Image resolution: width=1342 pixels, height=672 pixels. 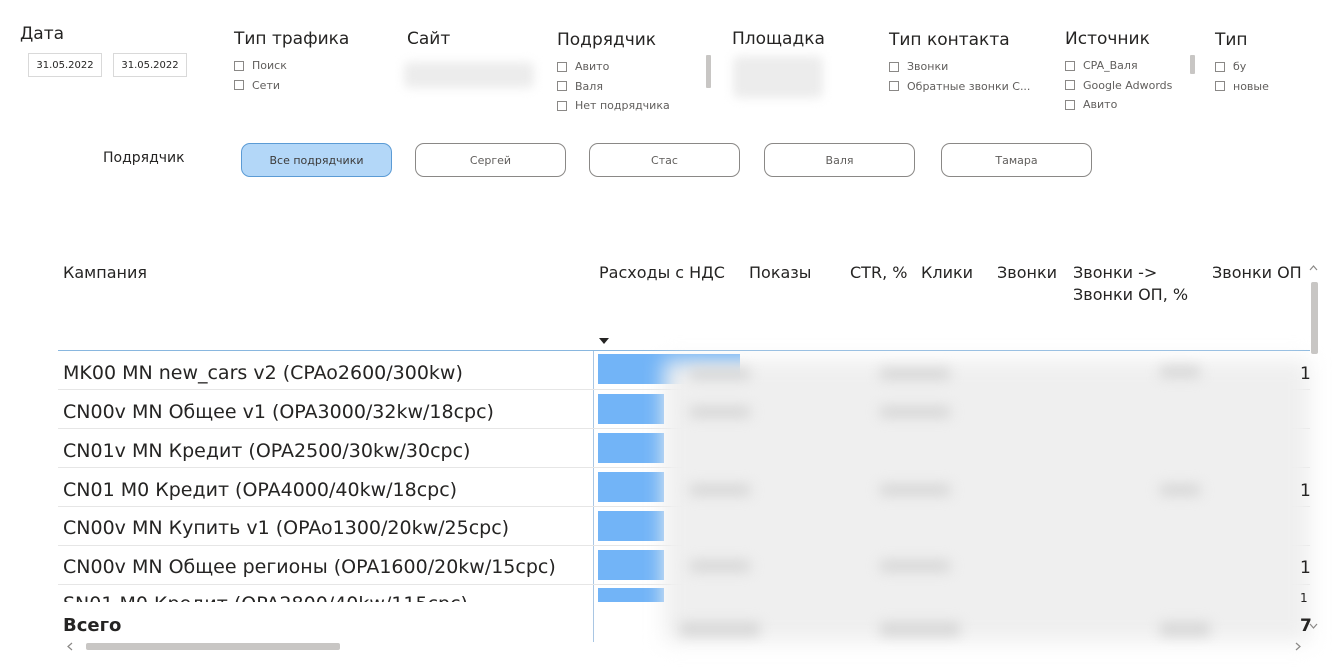 What do you see at coordinates (1298, 646) in the screenshot?
I see `chevron-right-icon` at bounding box center [1298, 646].